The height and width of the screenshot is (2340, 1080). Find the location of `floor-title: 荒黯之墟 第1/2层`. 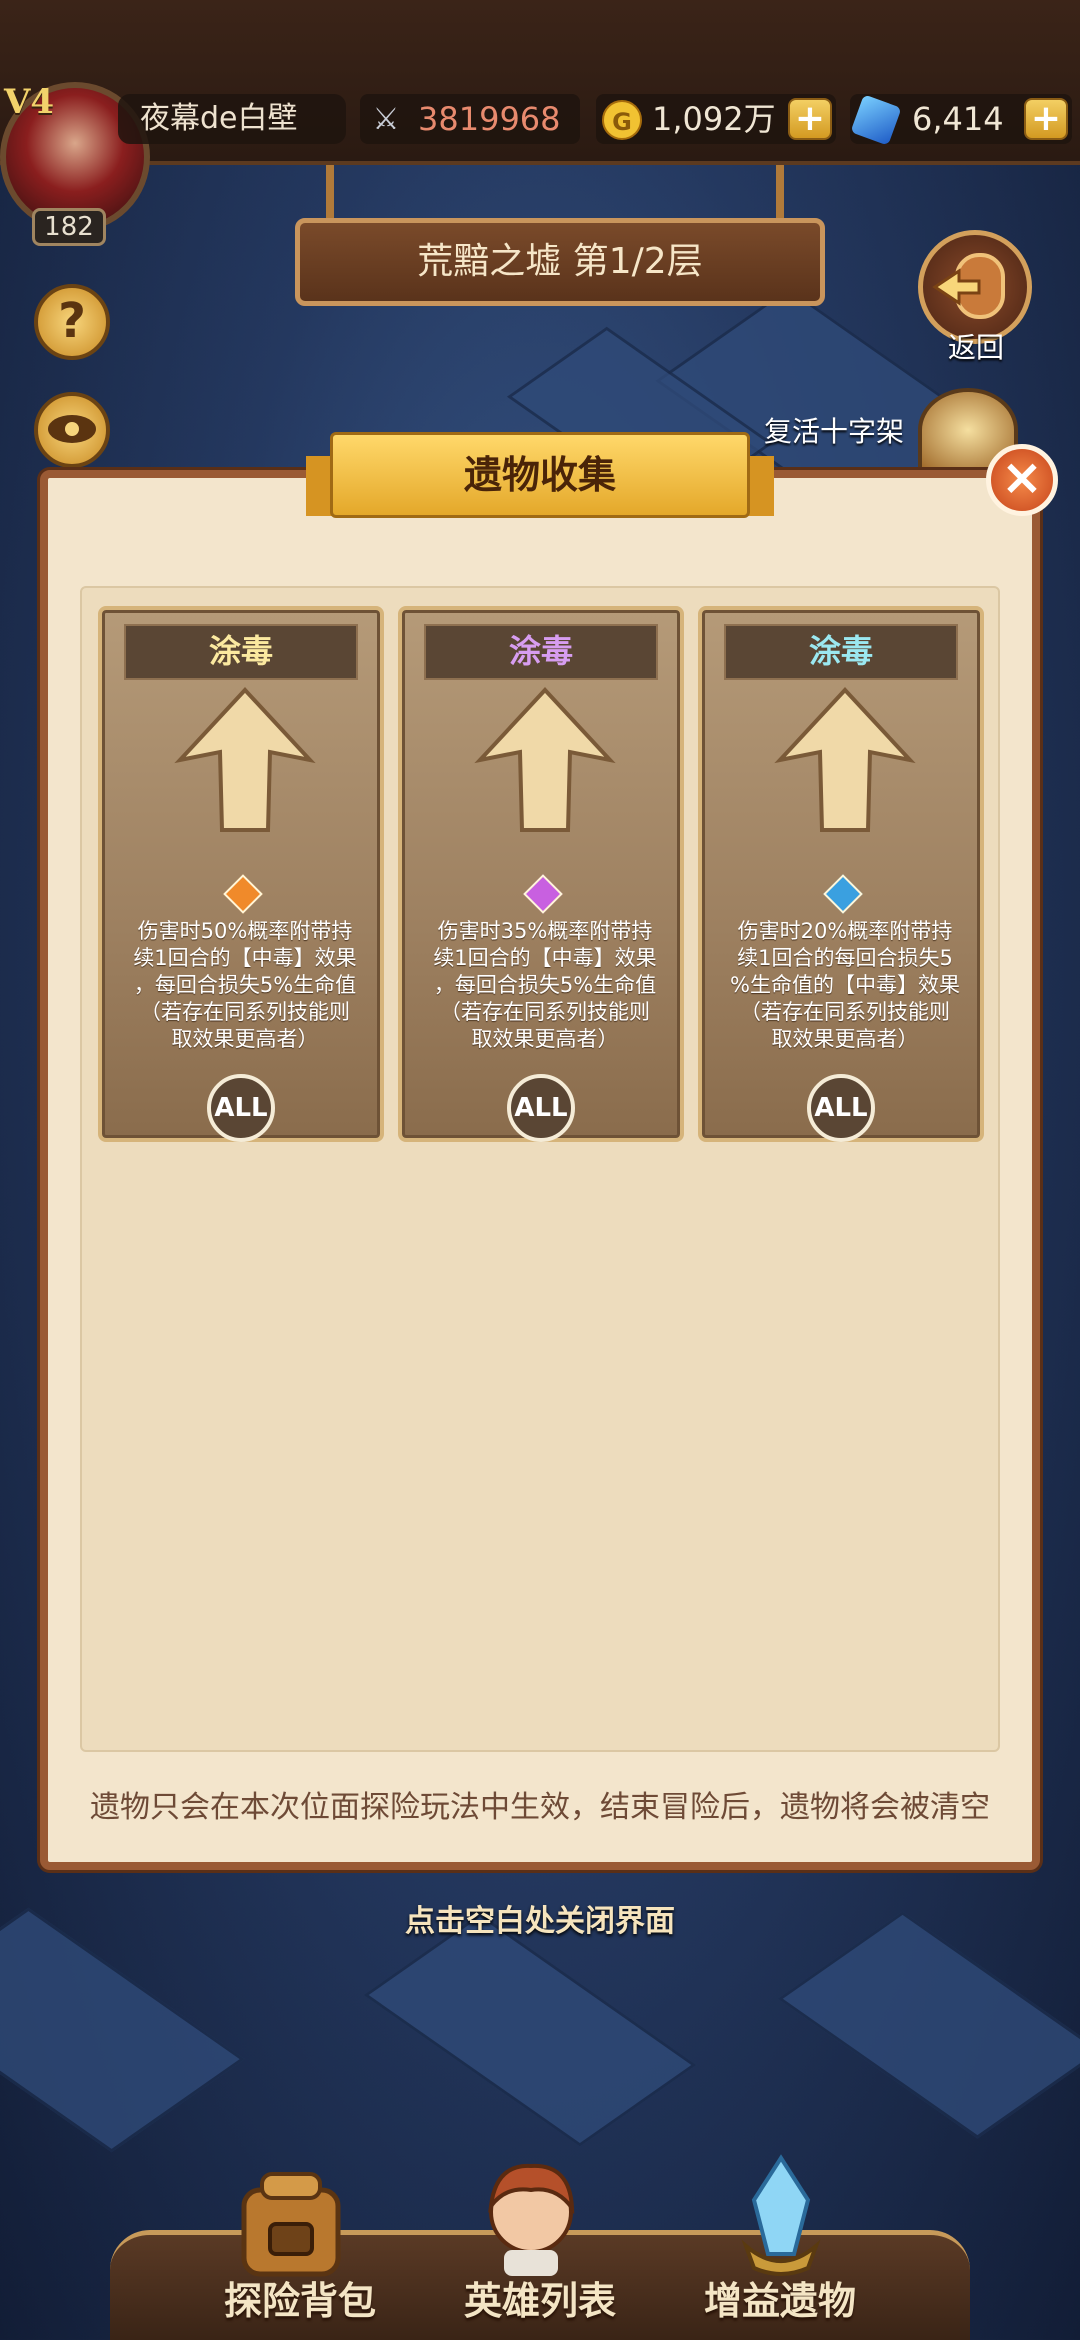

floor-title: 荒黯之墟 第1/2层 is located at coordinates (560, 262).